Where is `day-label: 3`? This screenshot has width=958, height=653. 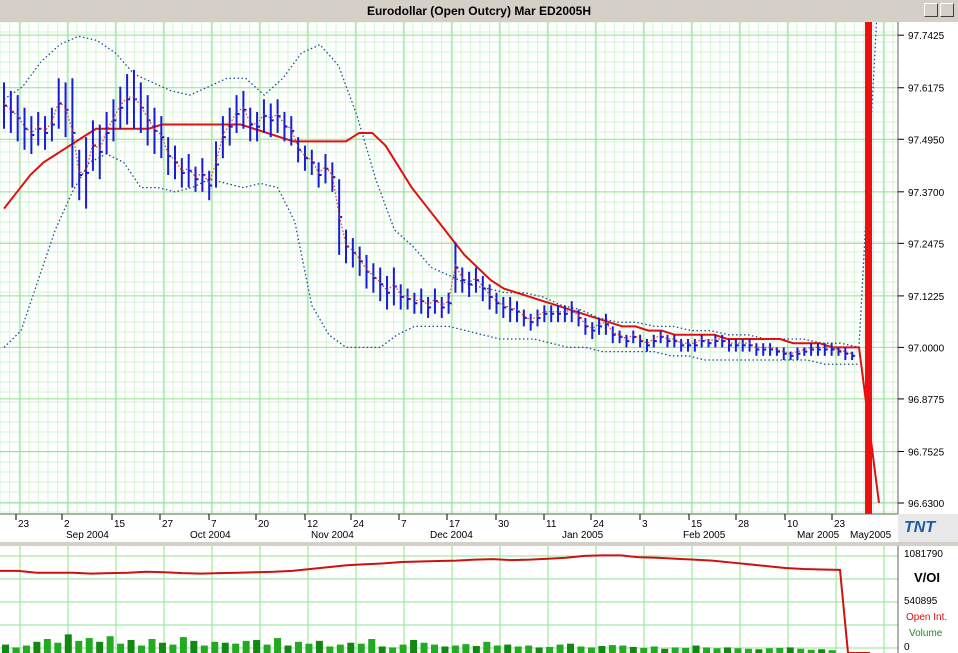 day-label: 3 is located at coordinates (645, 524).